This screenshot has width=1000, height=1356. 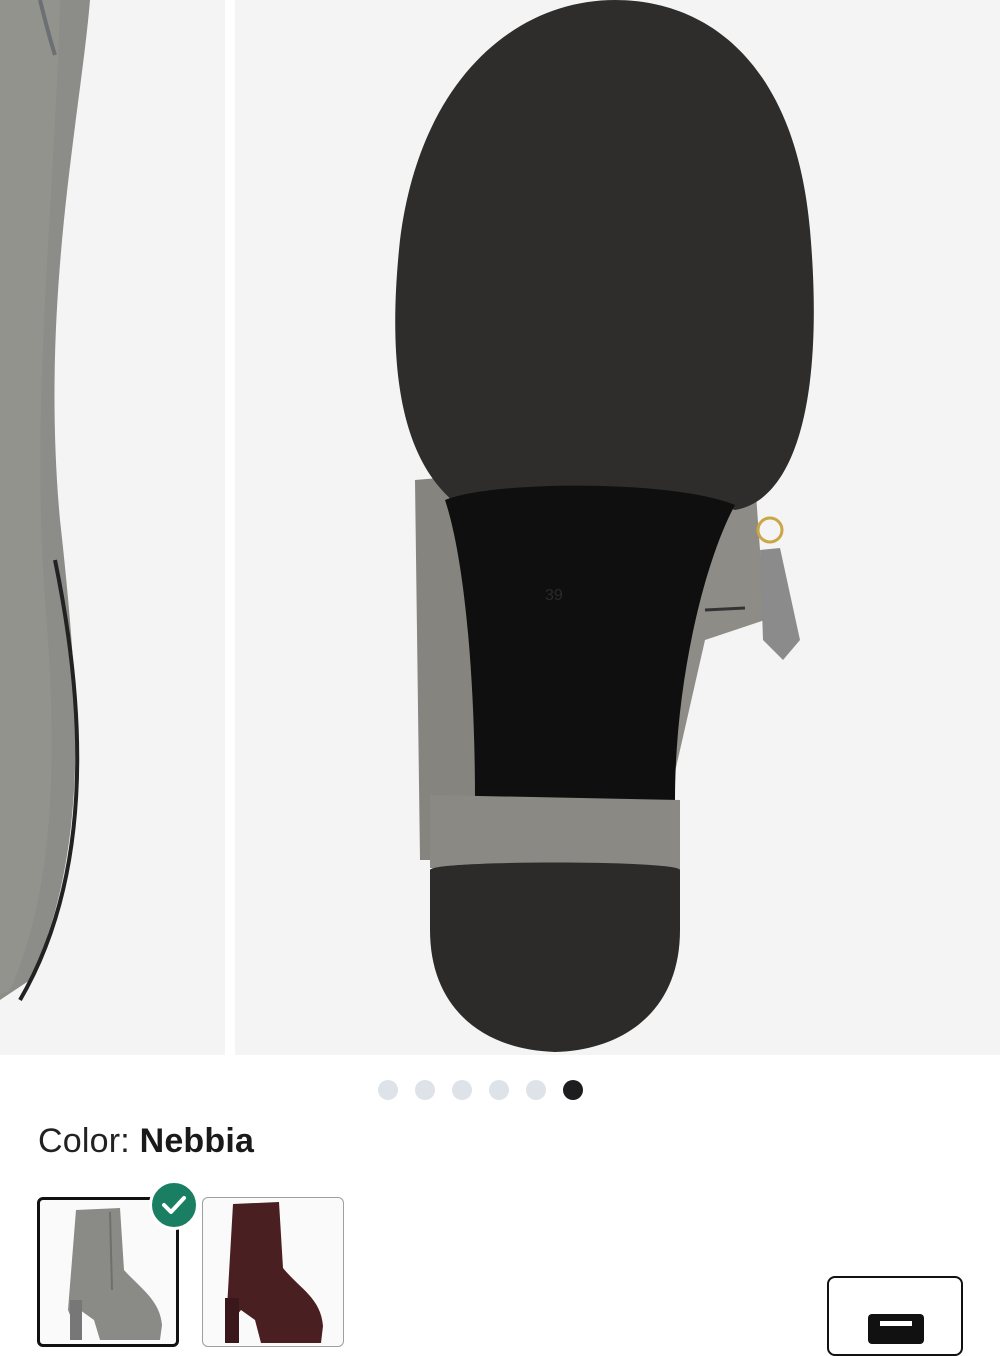 I want to click on color-label-text: Color:, so click(x=84, y=1141).